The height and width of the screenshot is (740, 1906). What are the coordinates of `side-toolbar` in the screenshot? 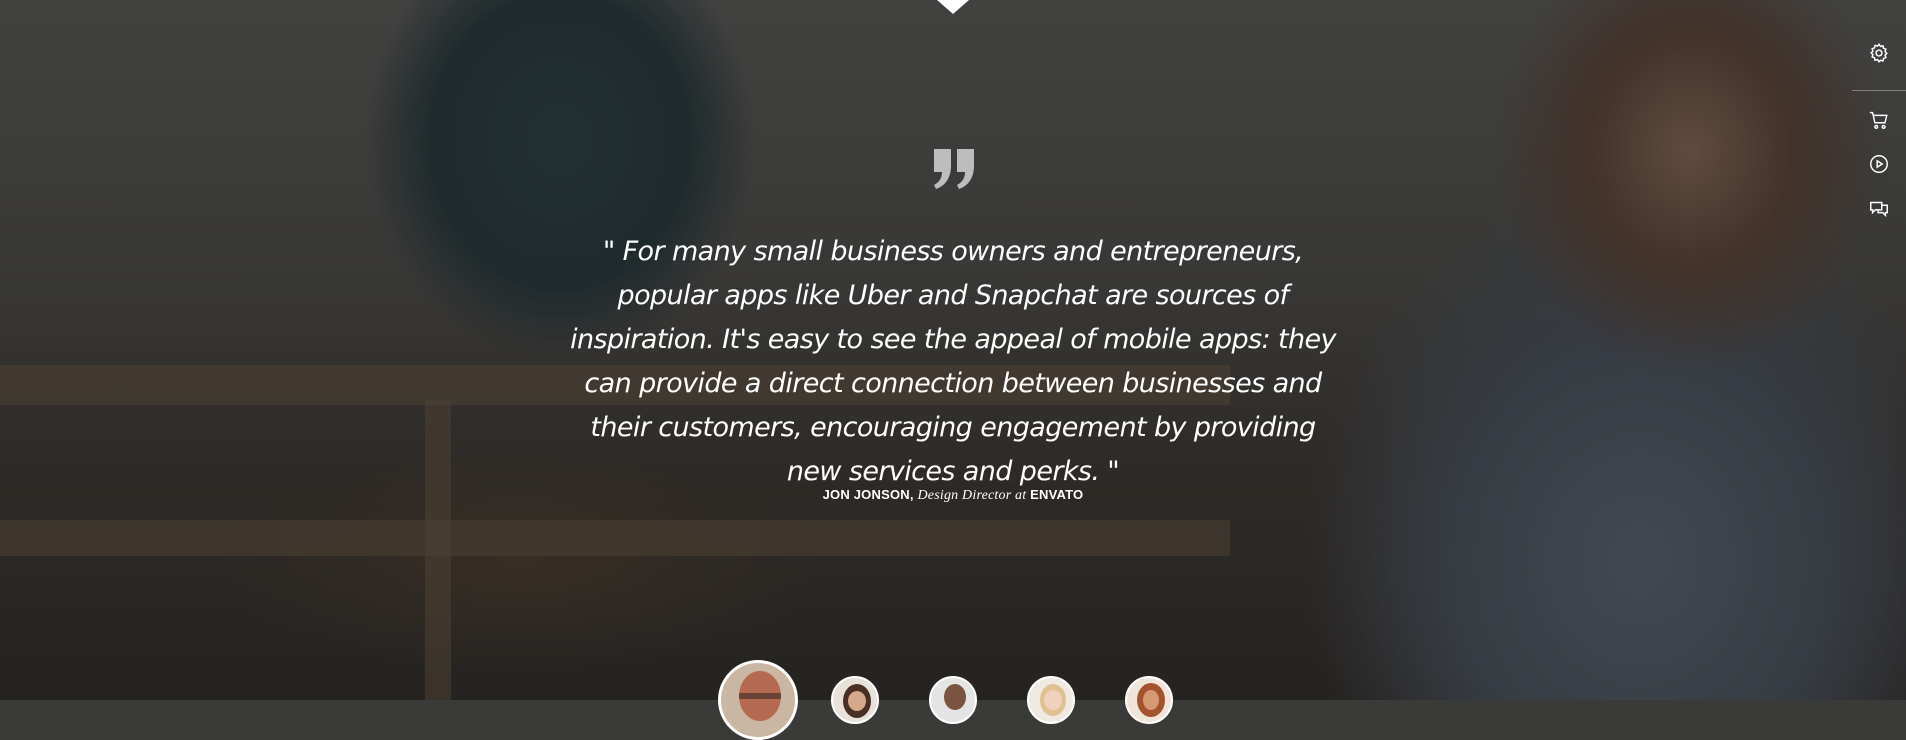 It's located at (1879, 120).